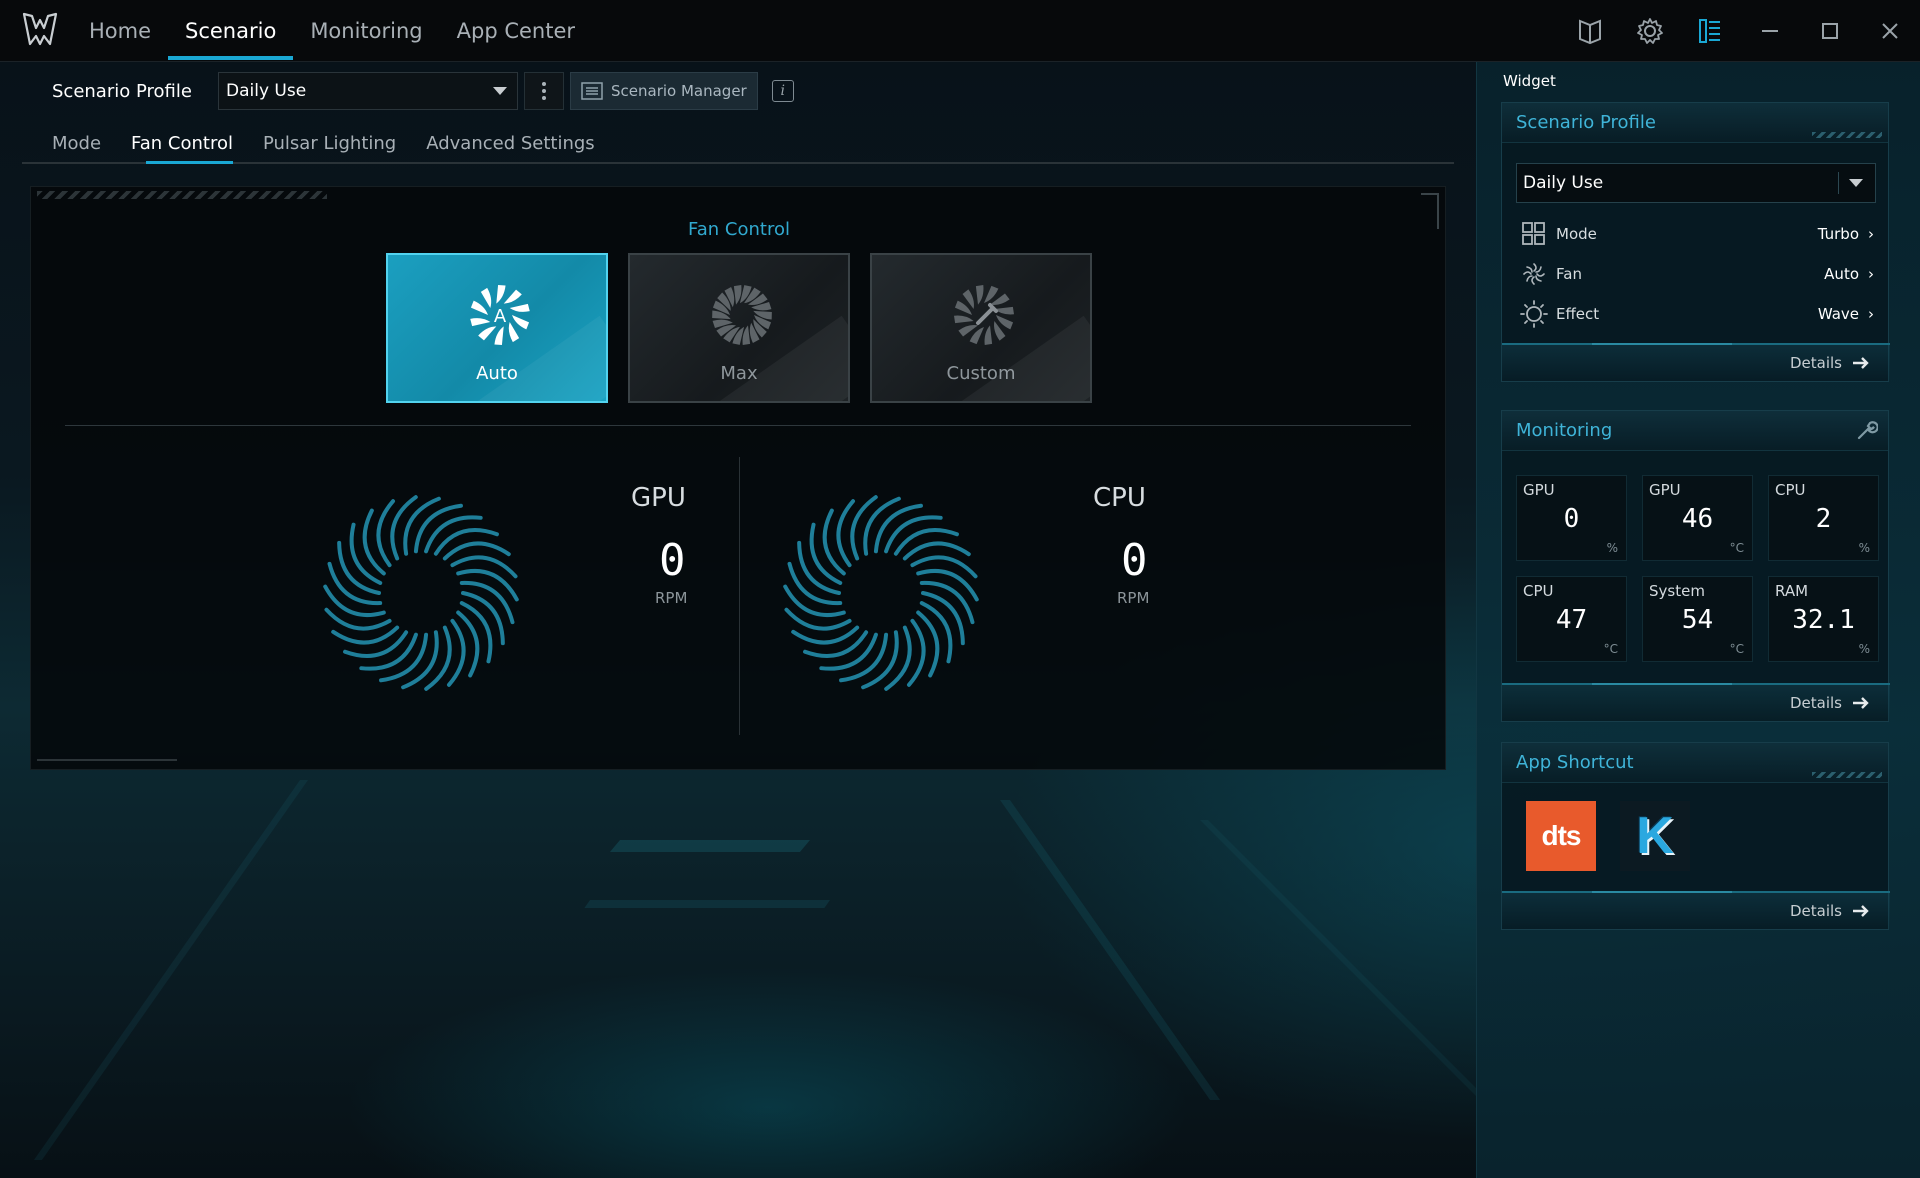 The height and width of the screenshot is (1178, 1920). Describe the element at coordinates (1838, 183) in the screenshot. I see `dropdown-separator` at that location.